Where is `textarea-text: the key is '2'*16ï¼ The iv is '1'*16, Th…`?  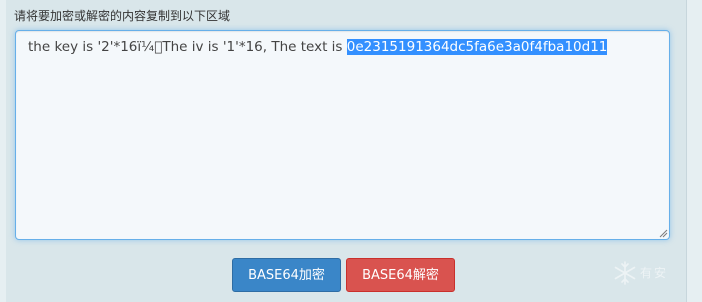
textarea-text: the key is '2'*16ï¼ The iv is '1'*16, Th… is located at coordinates (318, 47).